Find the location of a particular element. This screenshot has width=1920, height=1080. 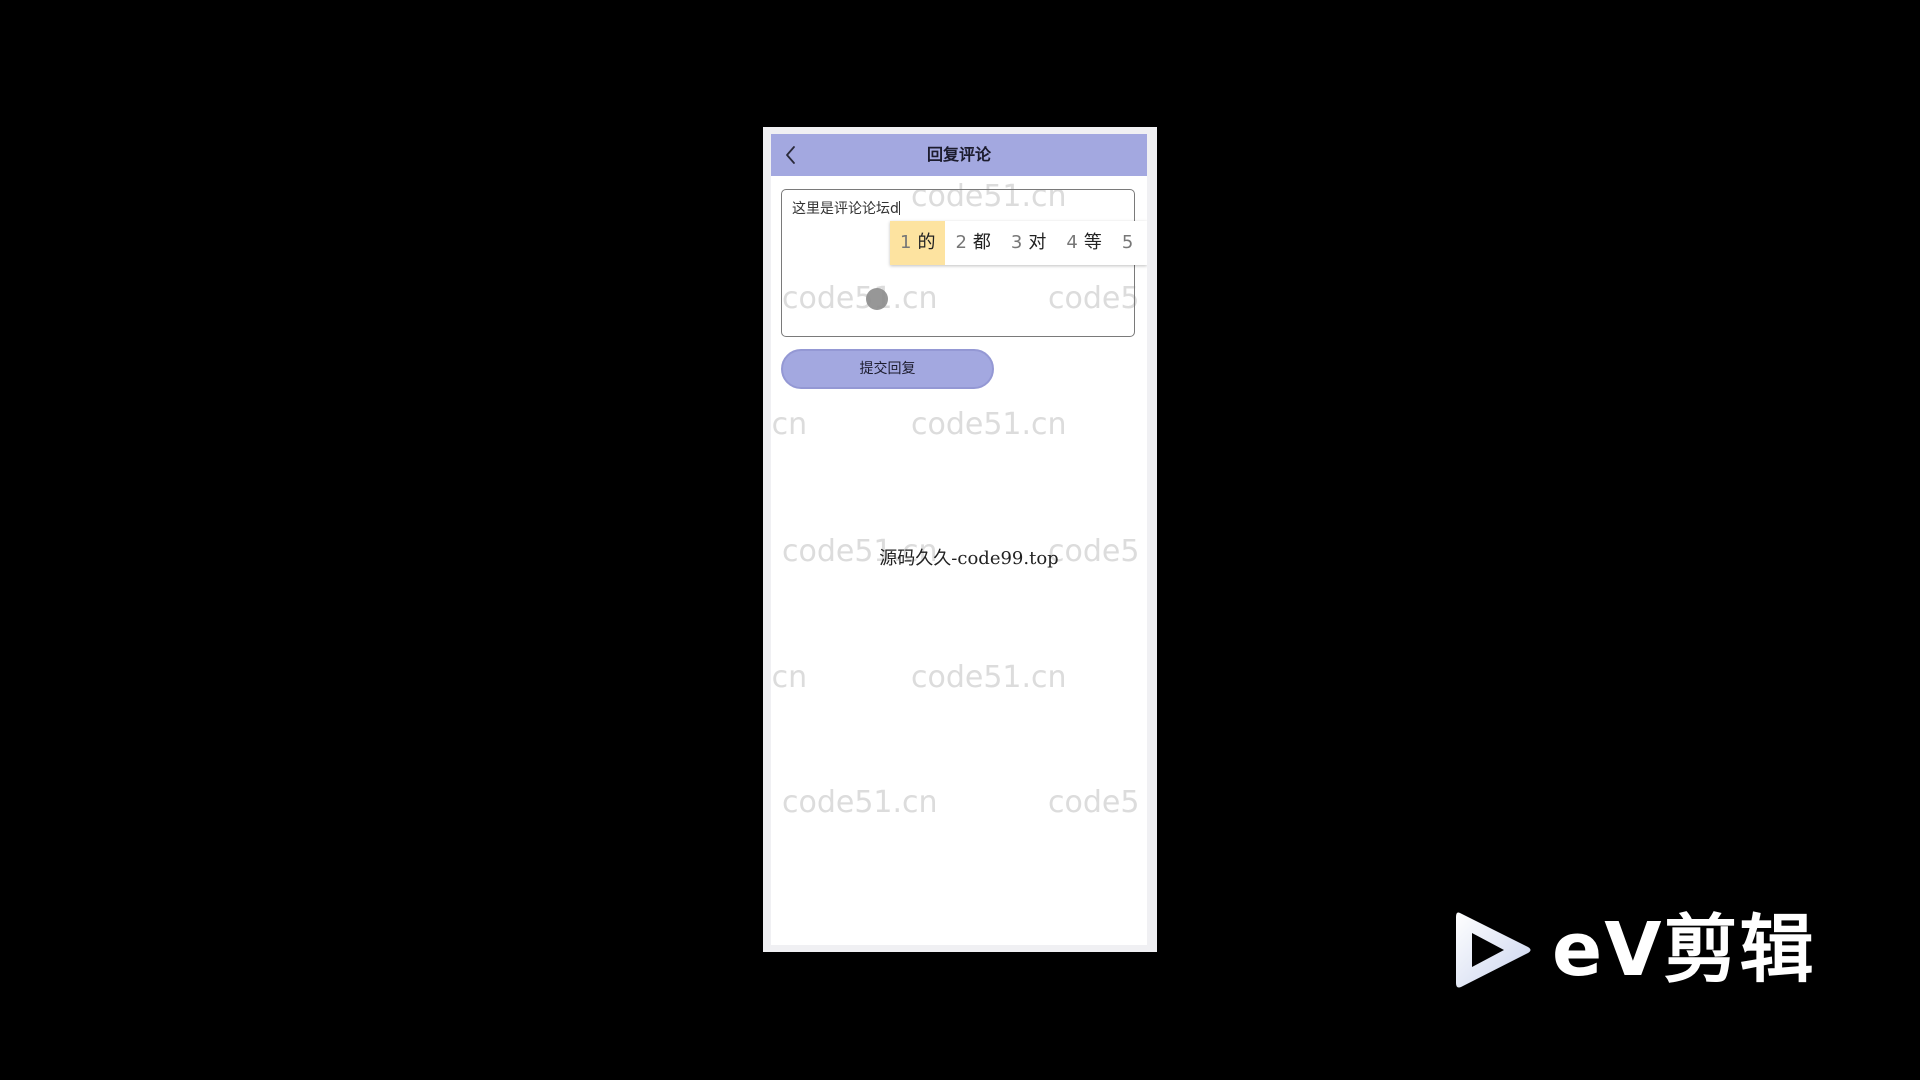

ime-candidate: 1的 is located at coordinates (918, 243).